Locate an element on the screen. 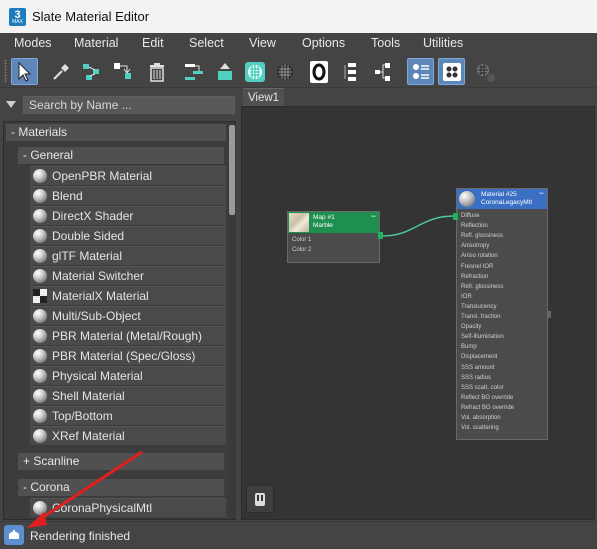  list-item-material-switcher: Material Switcher is located at coordinates (128, 275).